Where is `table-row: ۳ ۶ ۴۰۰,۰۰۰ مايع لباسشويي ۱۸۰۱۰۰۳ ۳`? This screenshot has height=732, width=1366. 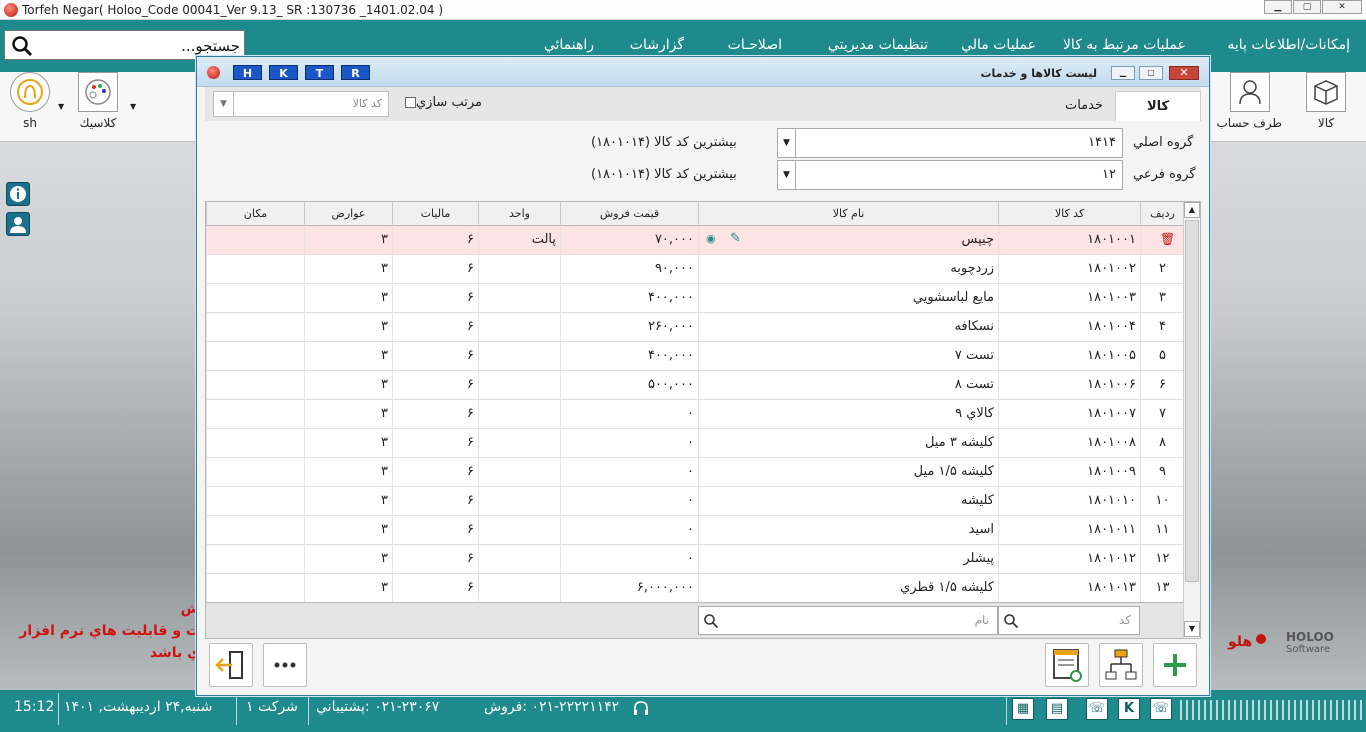 table-row: ۳ ۶ ۴۰۰,۰۰۰ مايع لباسشويي ۱۸۰۱۰۰۳ ۳ is located at coordinates (695, 298).